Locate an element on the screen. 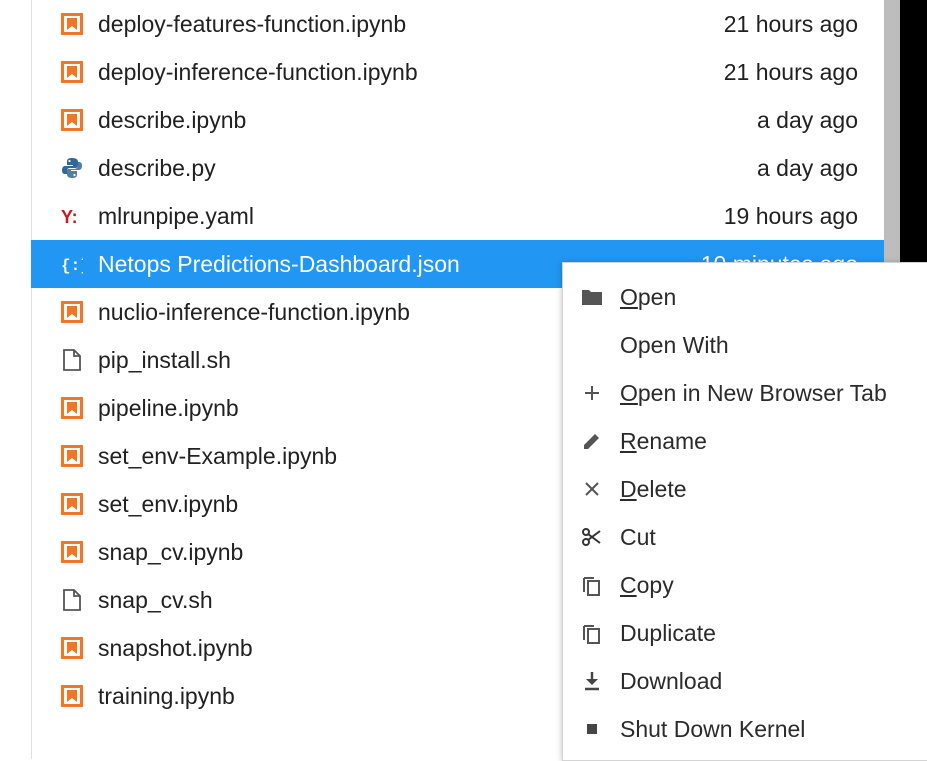  file-modified: 19 hours ago is located at coordinates (790, 215).